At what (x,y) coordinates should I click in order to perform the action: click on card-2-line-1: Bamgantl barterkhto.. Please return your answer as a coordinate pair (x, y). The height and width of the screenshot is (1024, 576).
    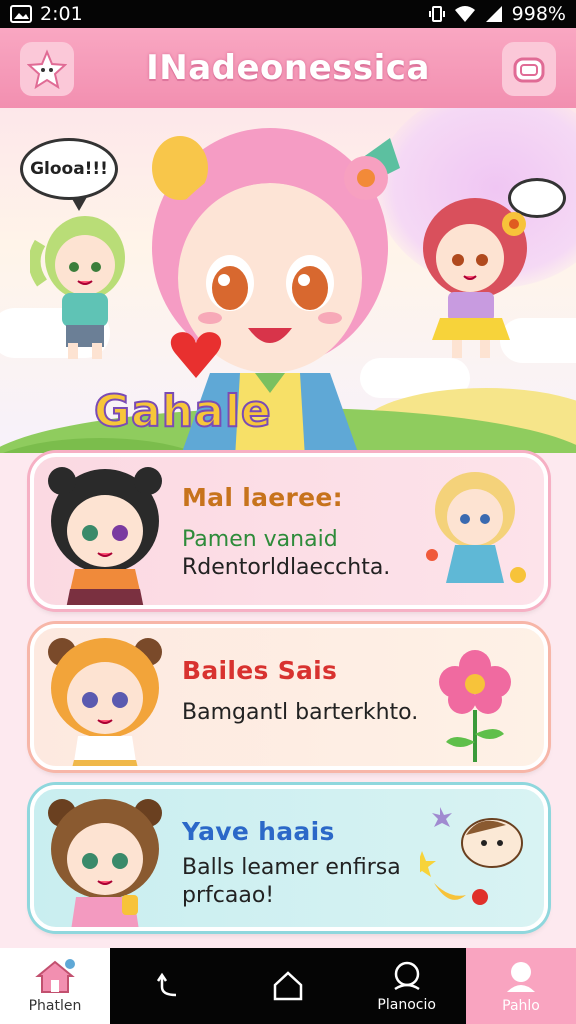
    Looking at the image, I should click on (300, 712).